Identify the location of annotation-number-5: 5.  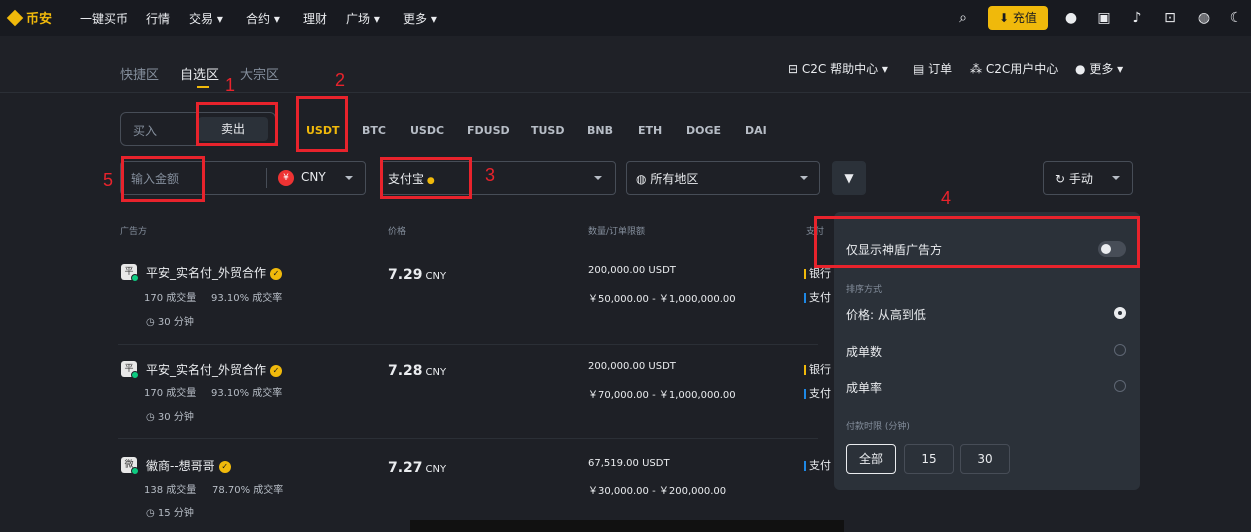
(108, 180).